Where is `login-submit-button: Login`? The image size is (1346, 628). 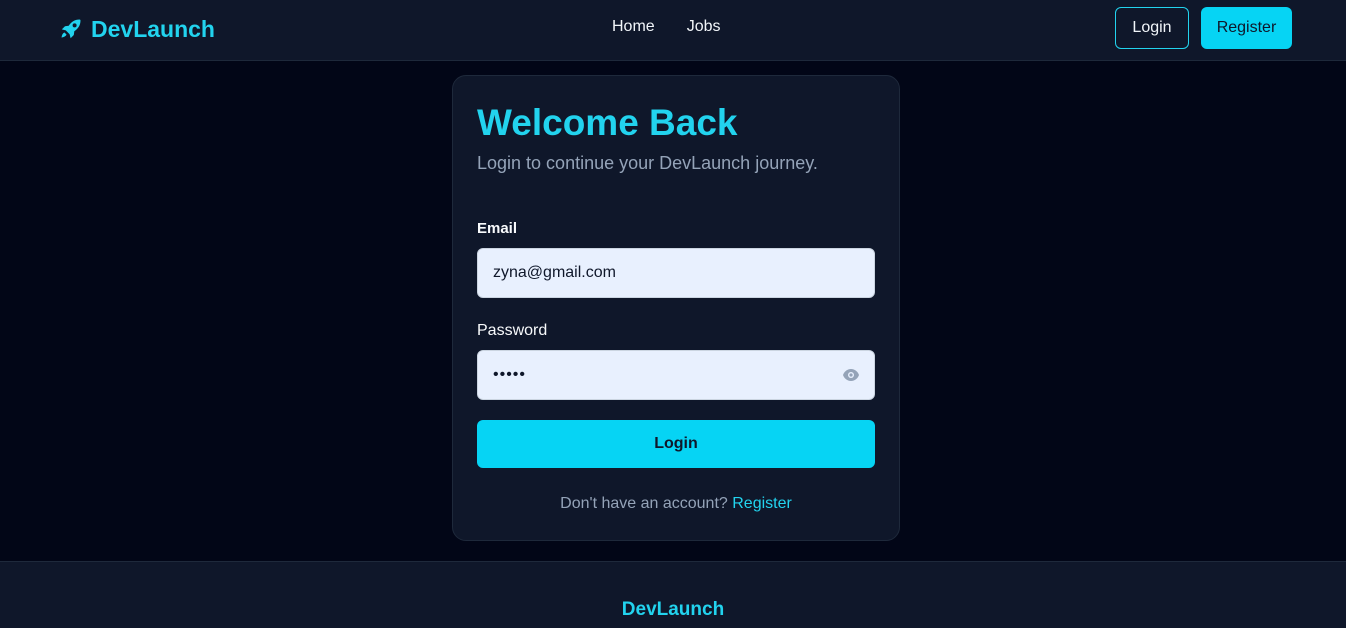 login-submit-button: Login is located at coordinates (676, 444).